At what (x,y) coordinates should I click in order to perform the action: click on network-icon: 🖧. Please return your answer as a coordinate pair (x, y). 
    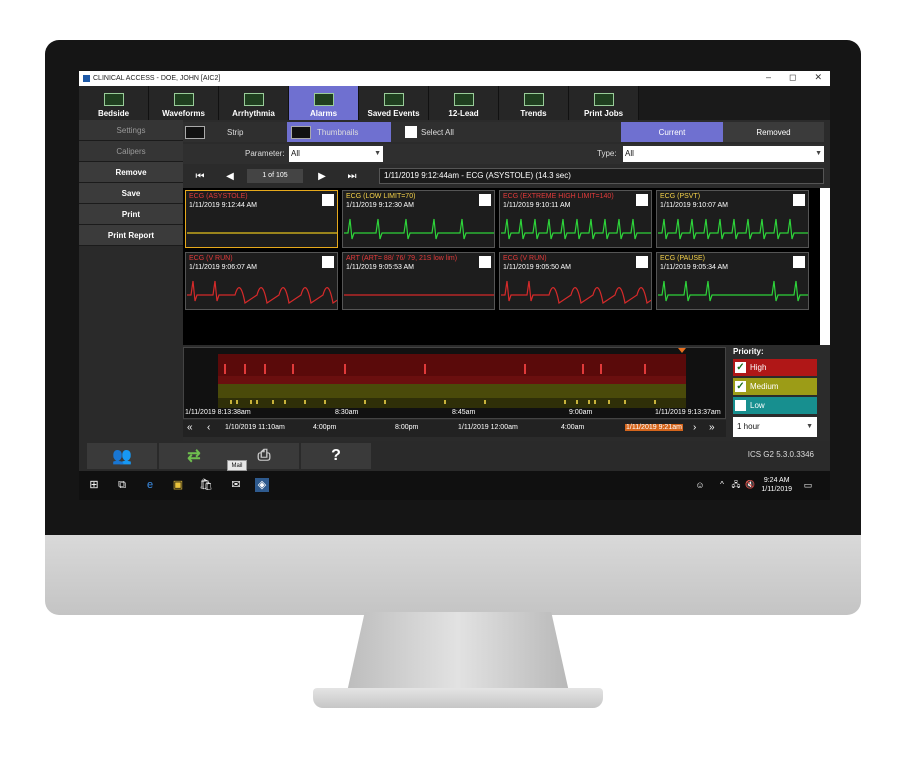
    Looking at the image, I should click on (736, 485).